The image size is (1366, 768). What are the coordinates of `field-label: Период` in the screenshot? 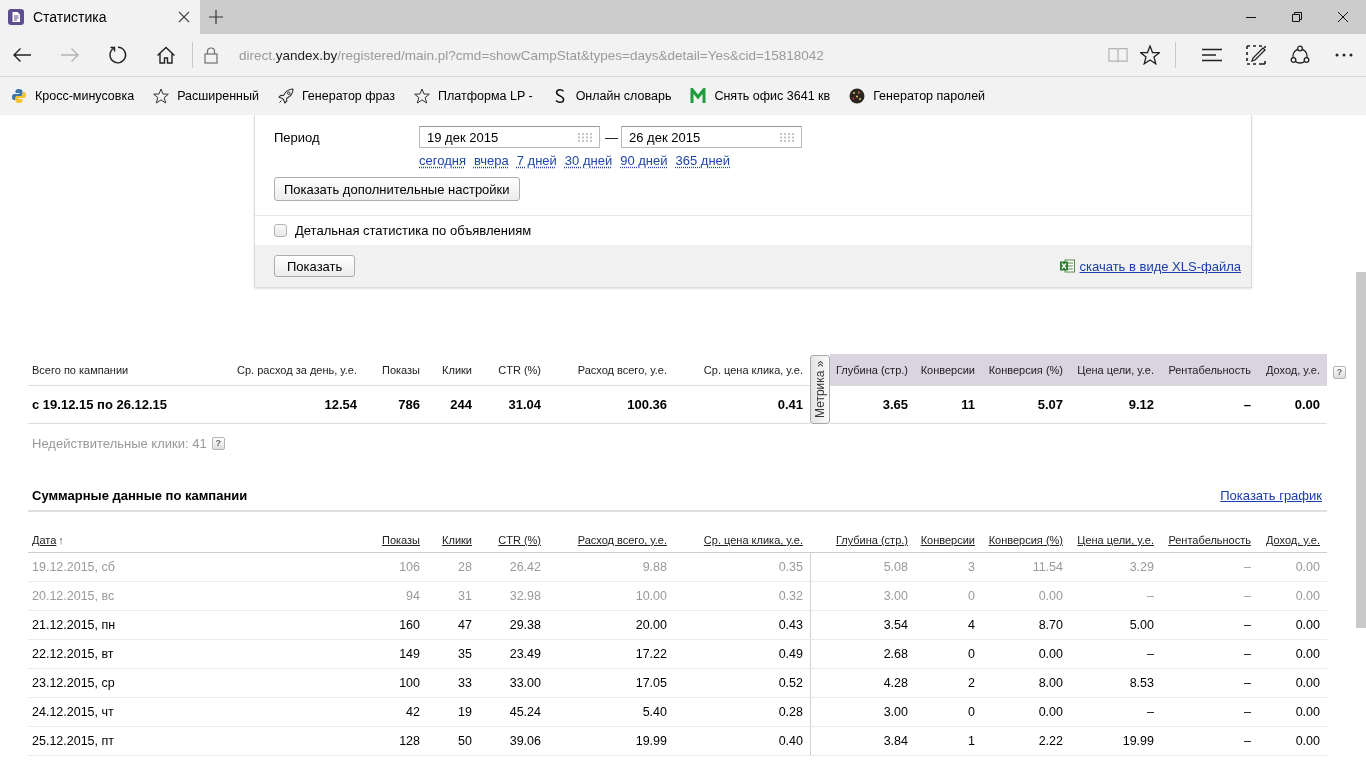 It's located at (297, 137).